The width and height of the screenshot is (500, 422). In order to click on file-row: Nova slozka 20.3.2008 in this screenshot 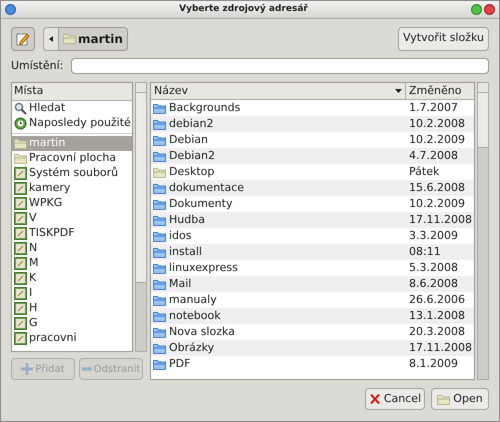, I will do `click(312, 332)`.